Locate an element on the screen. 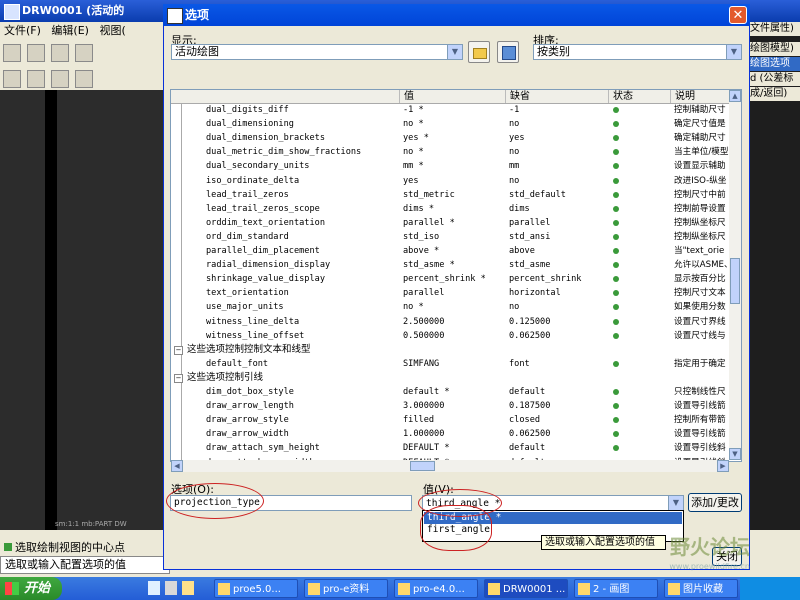  option-default-cell: no is located at coordinates (514, 124).